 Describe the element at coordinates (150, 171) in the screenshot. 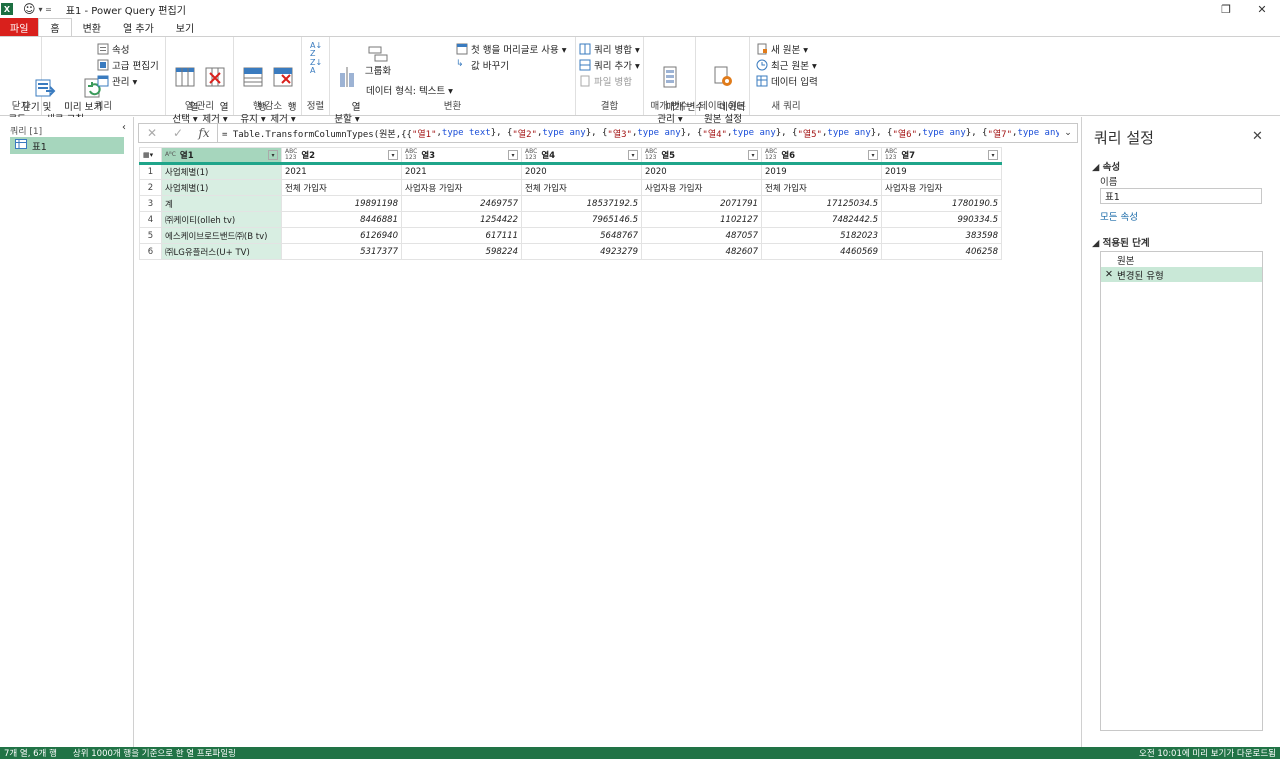

I see `row-number: 1` at that location.